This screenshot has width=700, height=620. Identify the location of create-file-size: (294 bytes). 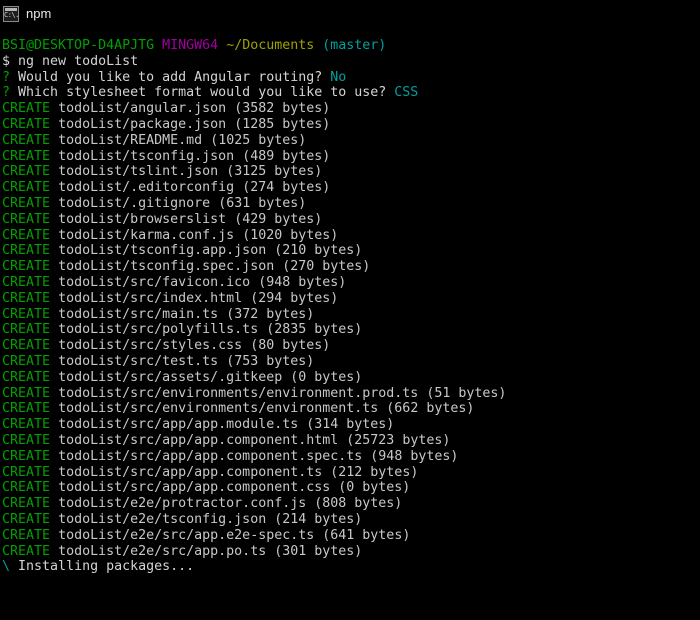
(294, 298).